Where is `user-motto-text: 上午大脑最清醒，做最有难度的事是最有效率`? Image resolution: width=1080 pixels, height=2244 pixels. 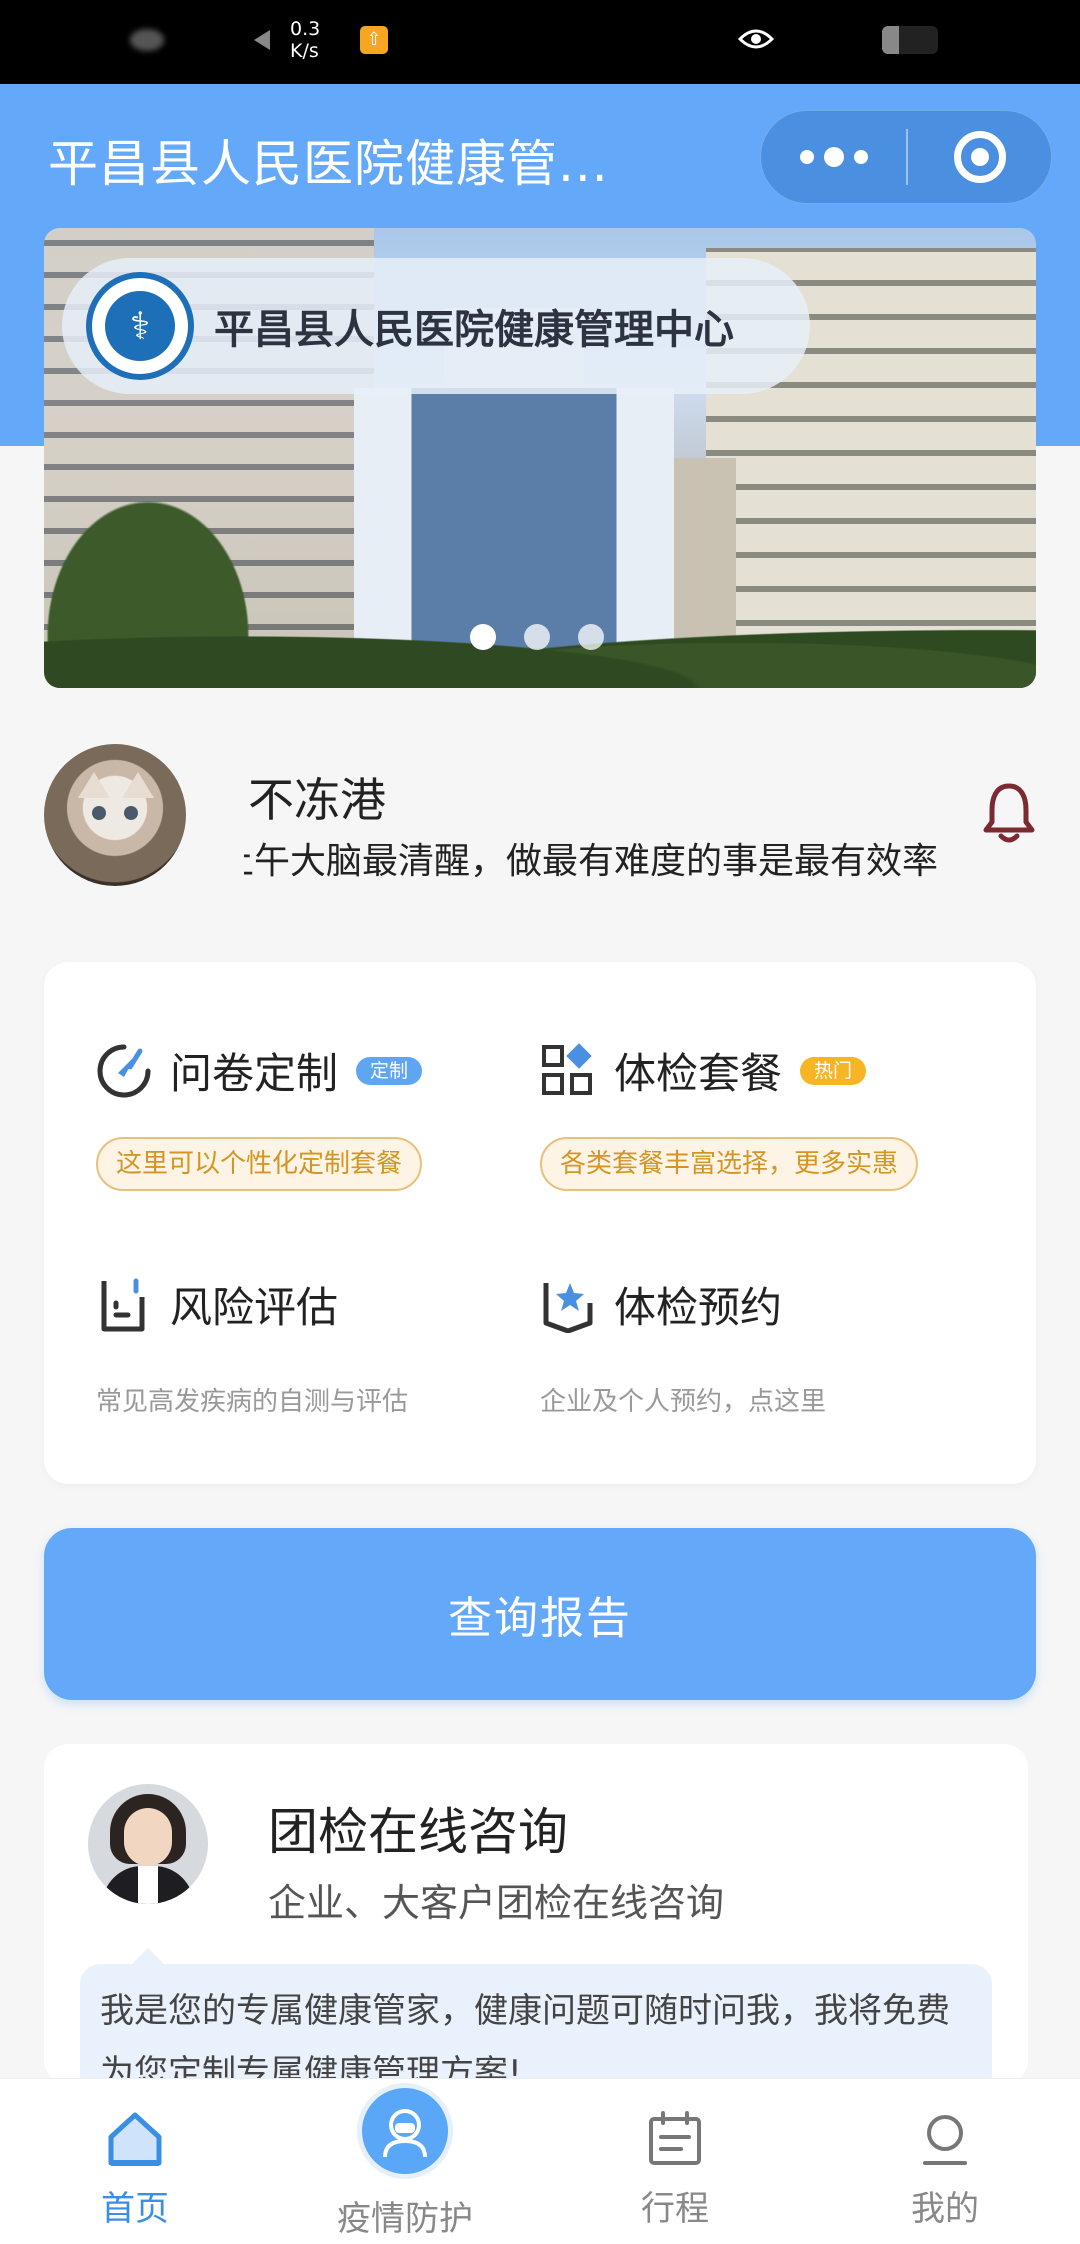 user-motto-text: 上午大脑最清醒，做最有难度的事是最有效率 is located at coordinates (591, 861).